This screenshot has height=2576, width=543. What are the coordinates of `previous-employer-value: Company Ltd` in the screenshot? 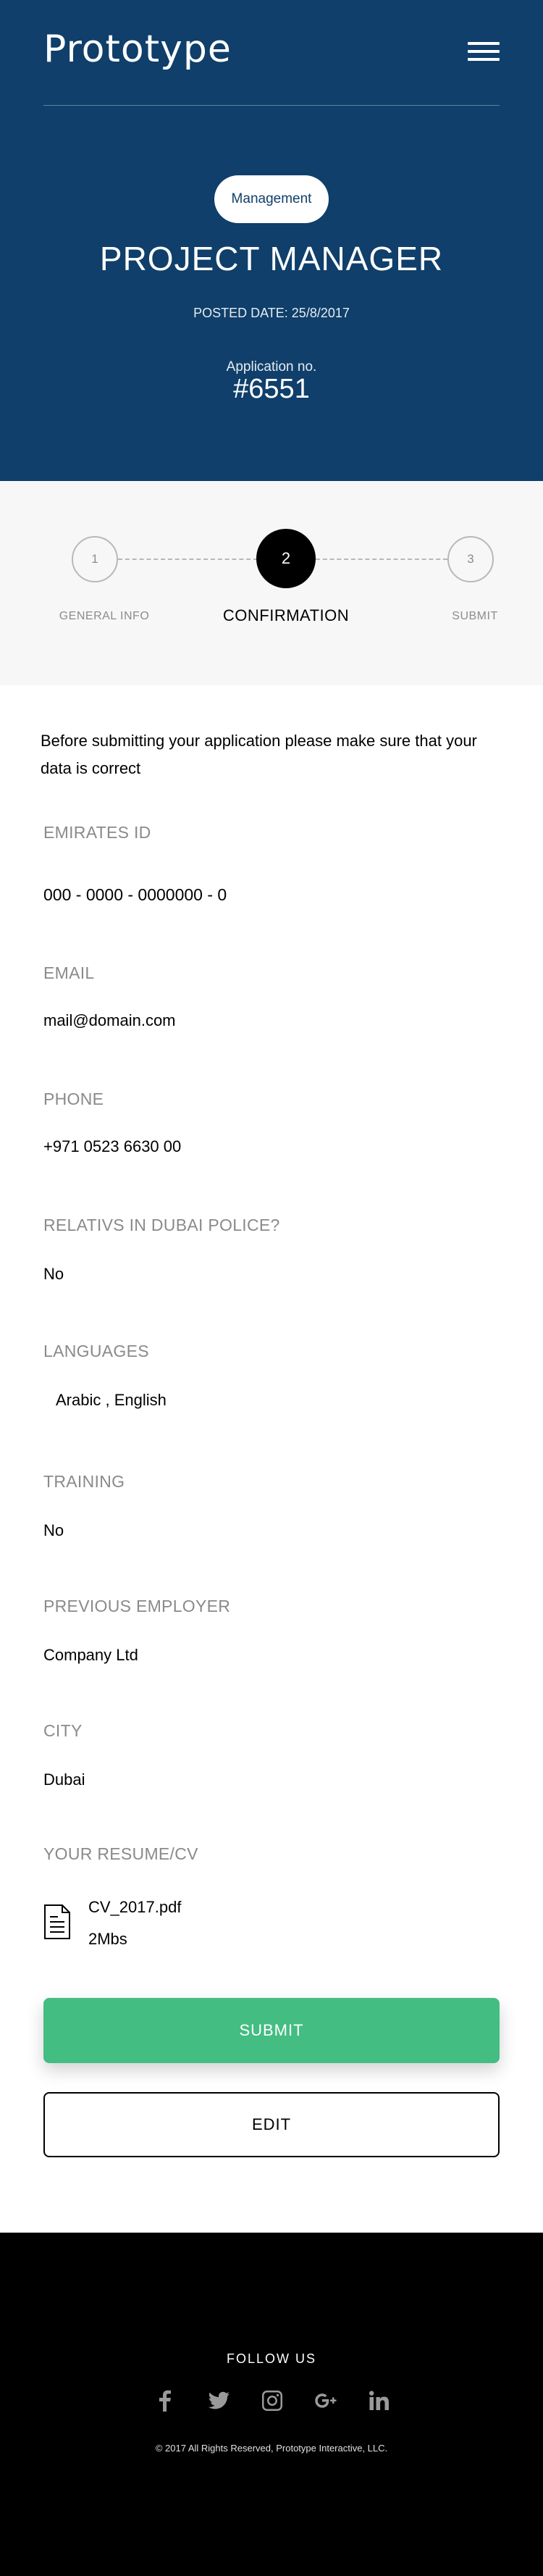 It's located at (90, 1655).